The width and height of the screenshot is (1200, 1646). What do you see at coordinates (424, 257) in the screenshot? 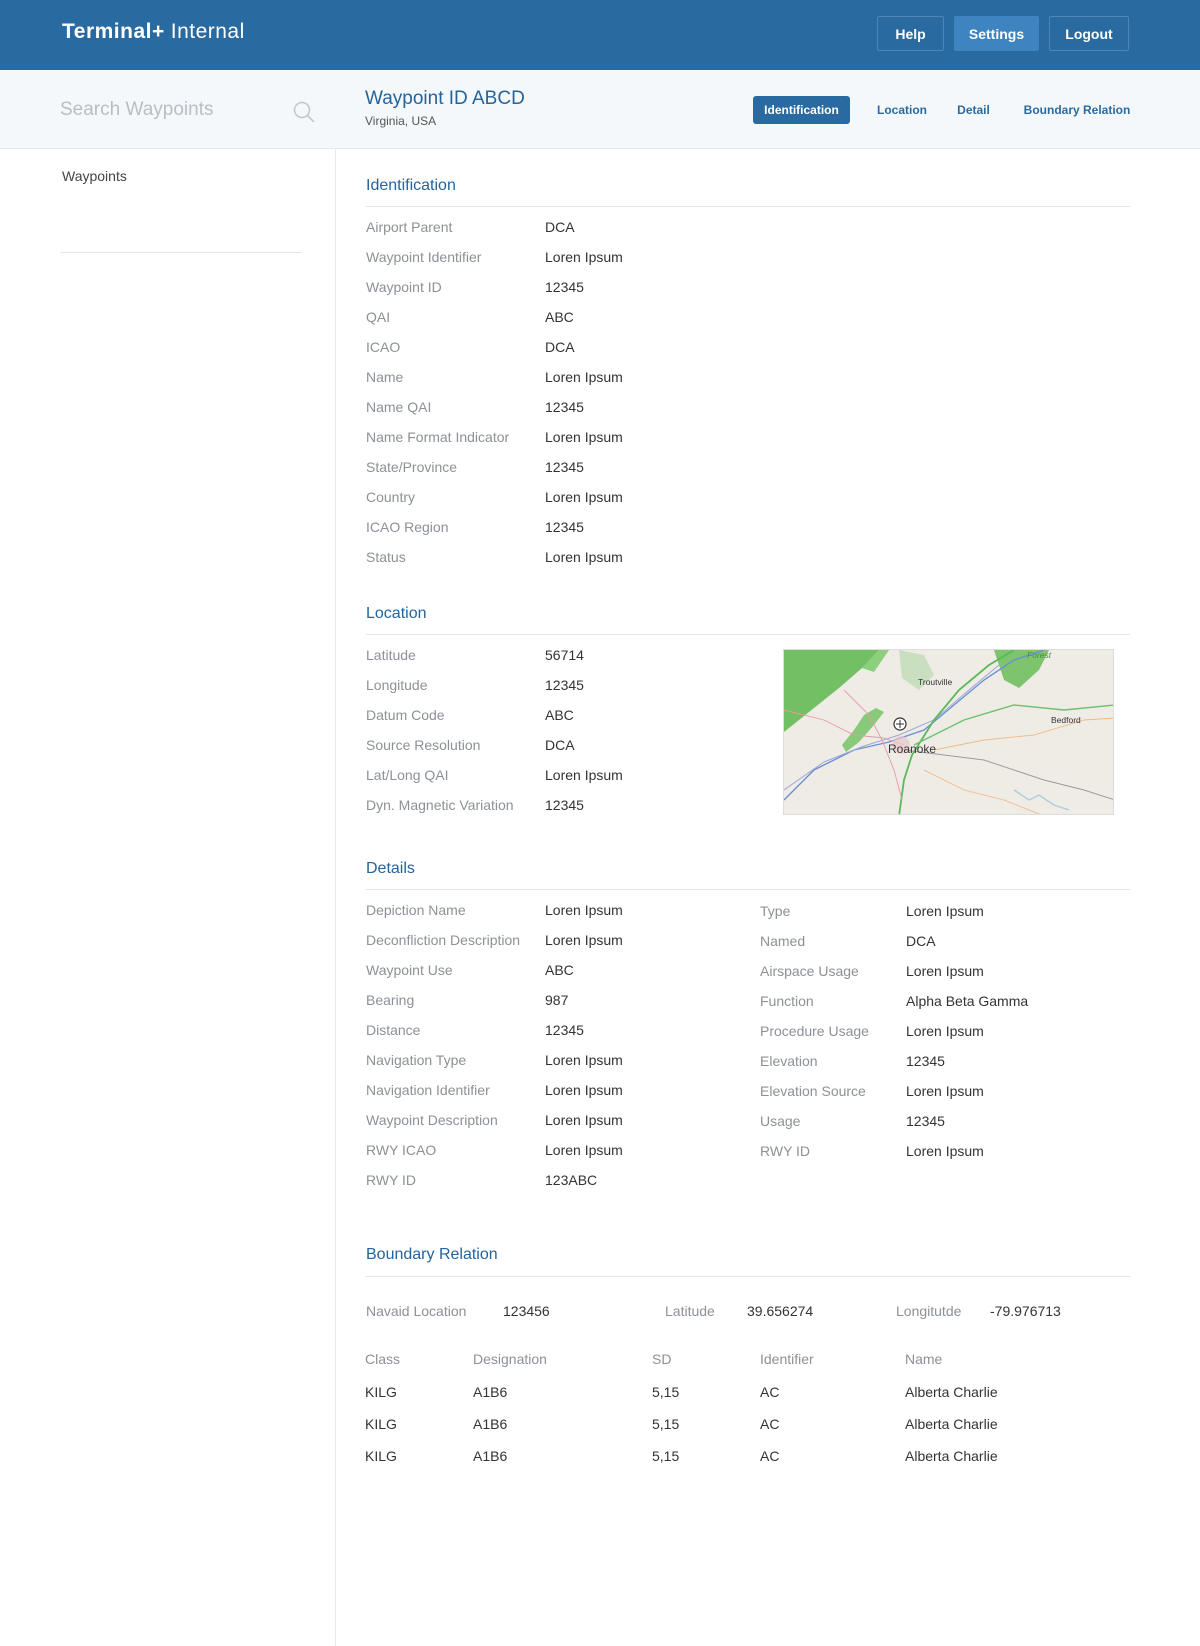
I see `field-label: Waypoint Identifier` at bounding box center [424, 257].